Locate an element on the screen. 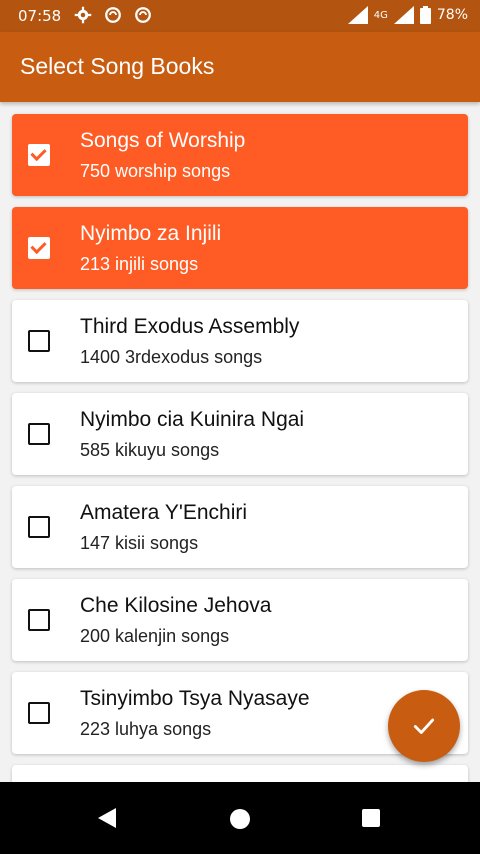  song-book-item: Amatera Y'Enchiri 147 kisii songs is located at coordinates (240, 527).